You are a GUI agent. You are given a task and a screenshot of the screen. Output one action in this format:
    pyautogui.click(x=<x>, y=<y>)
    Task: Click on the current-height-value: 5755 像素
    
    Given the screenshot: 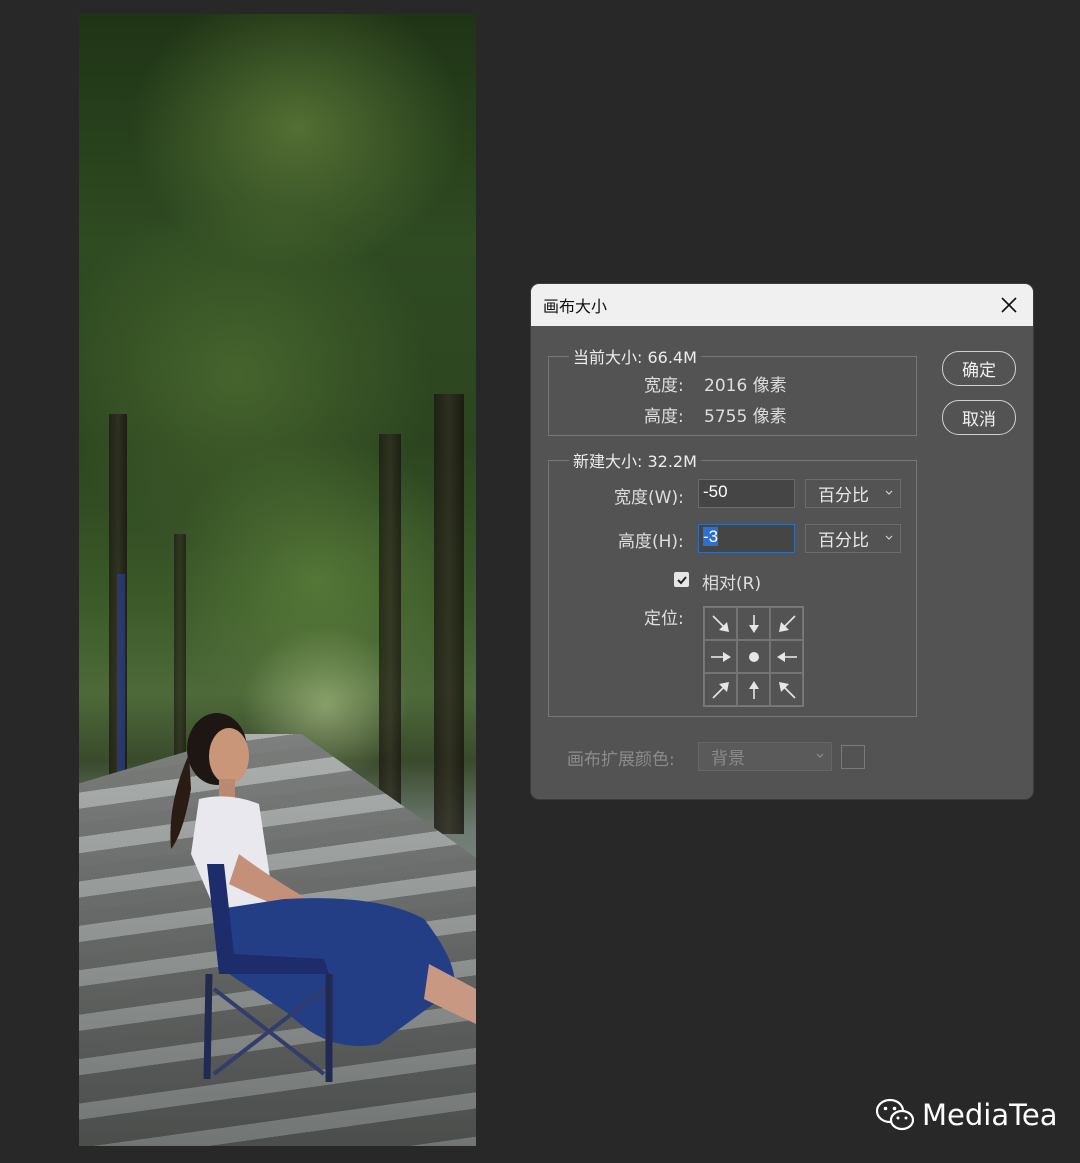 What is the action you would take?
    pyautogui.click(x=745, y=417)
    